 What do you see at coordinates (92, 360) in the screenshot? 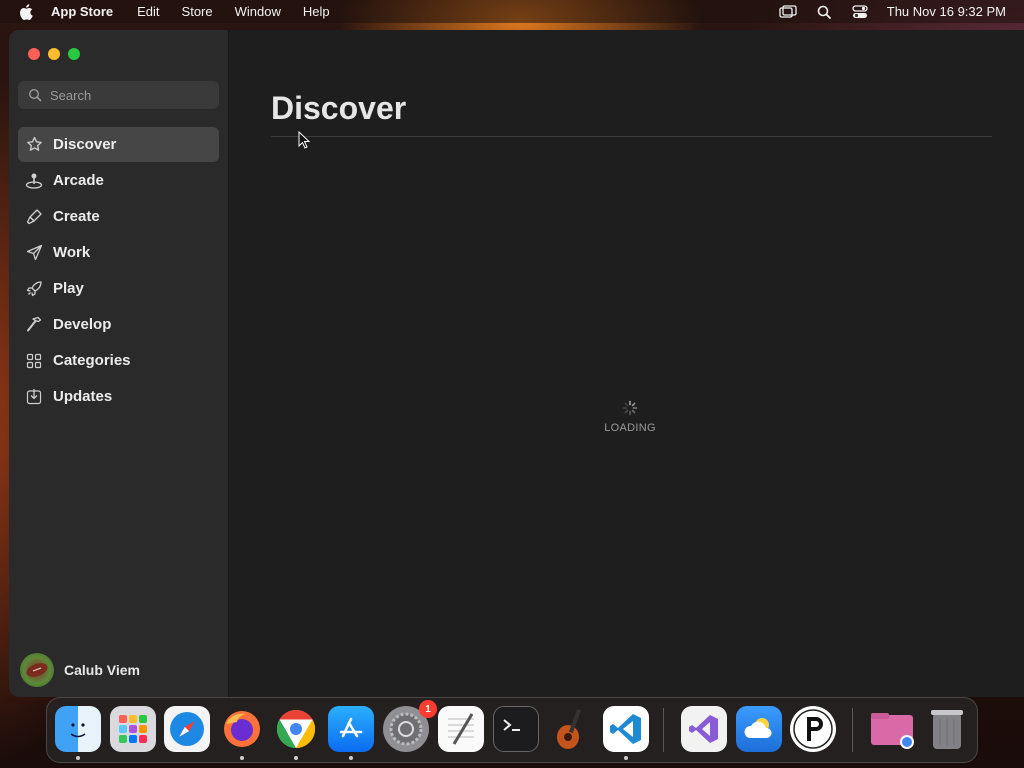
I see `sidebar-item-label: Categories` at bounding box center [92, 360].